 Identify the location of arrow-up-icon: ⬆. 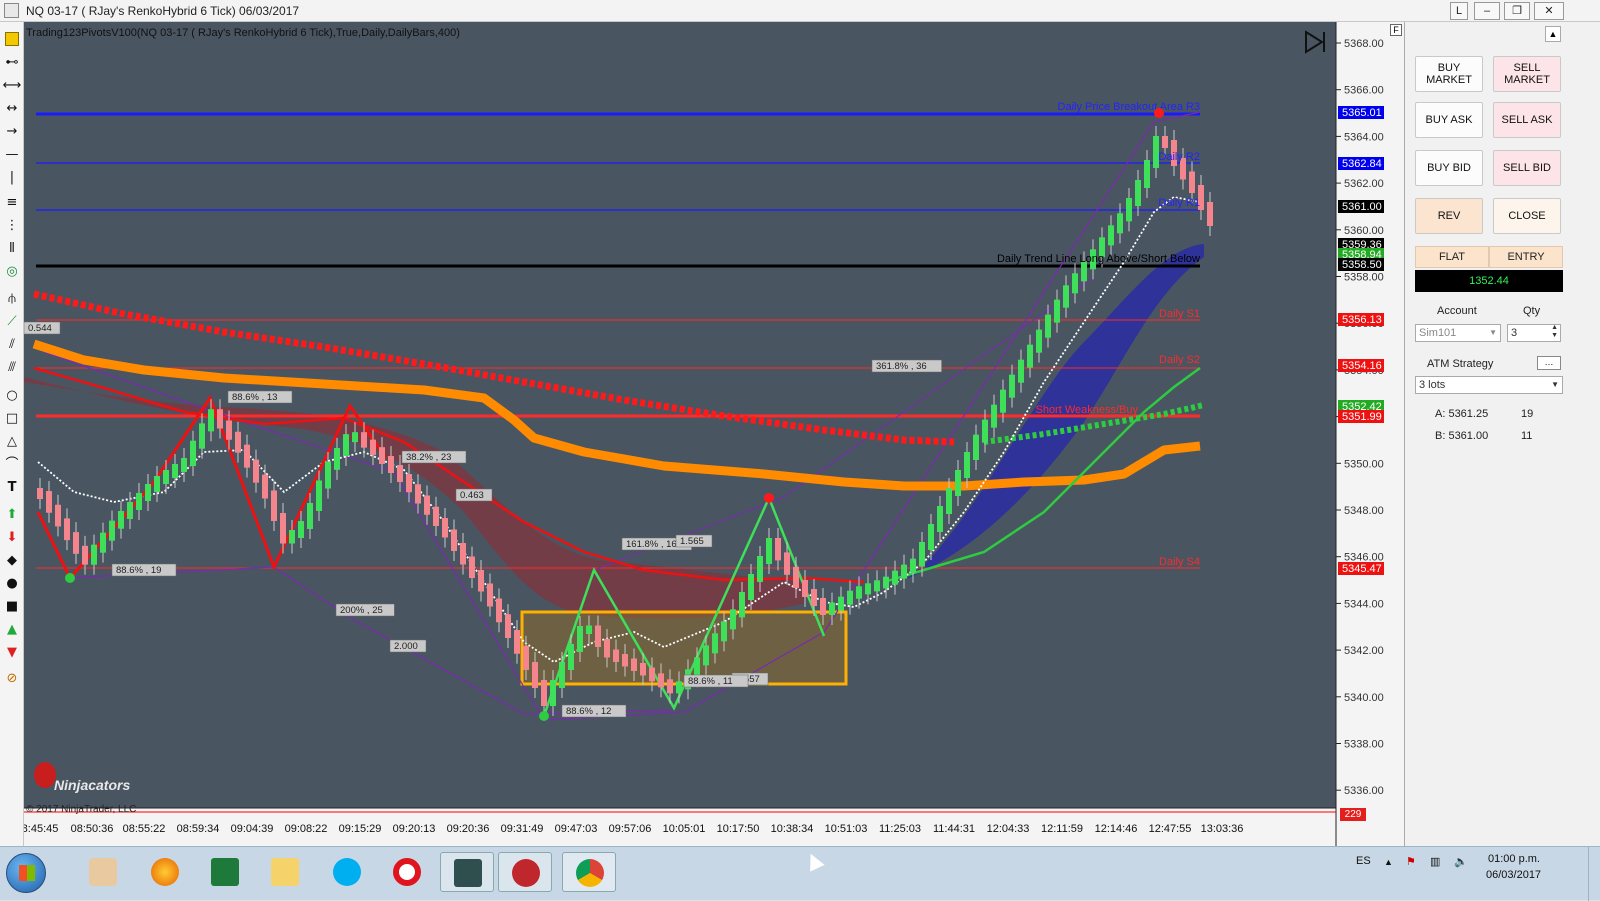
(12, 515).